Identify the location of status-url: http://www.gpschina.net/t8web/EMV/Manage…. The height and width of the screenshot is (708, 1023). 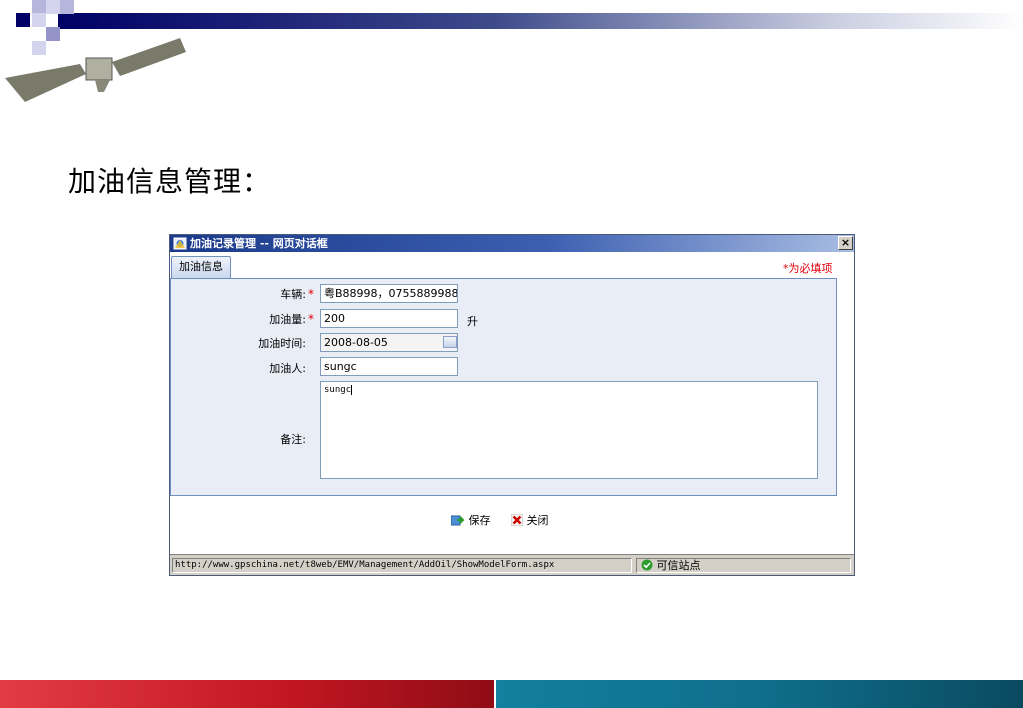
(402, 565).